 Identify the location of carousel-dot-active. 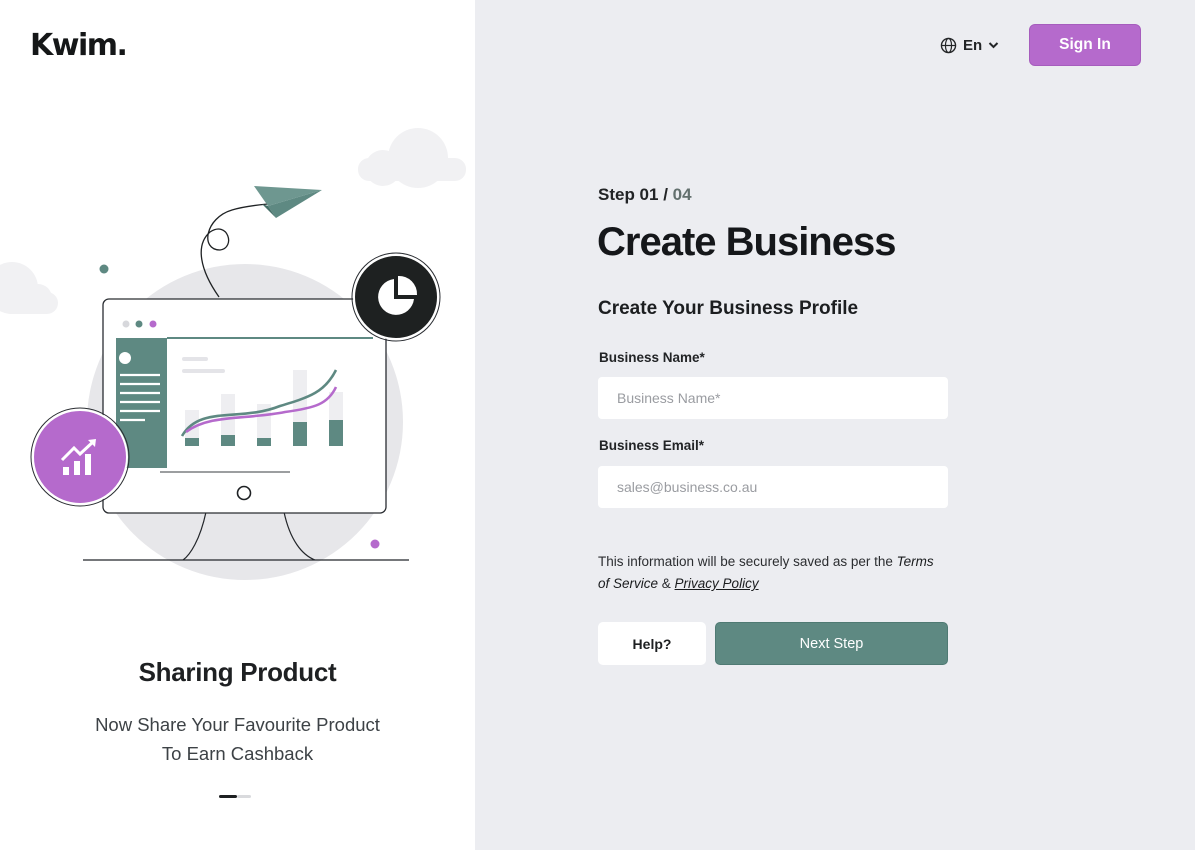
(228, 796).